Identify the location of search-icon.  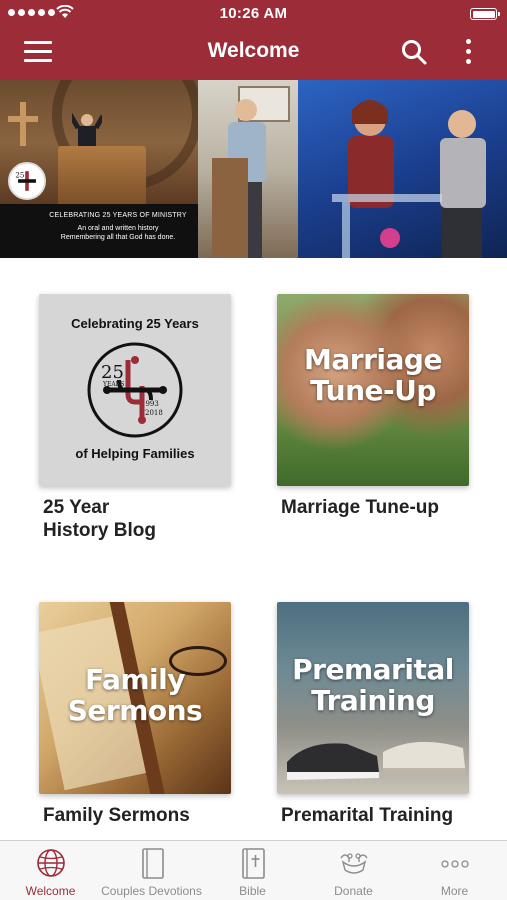
(414, 52).